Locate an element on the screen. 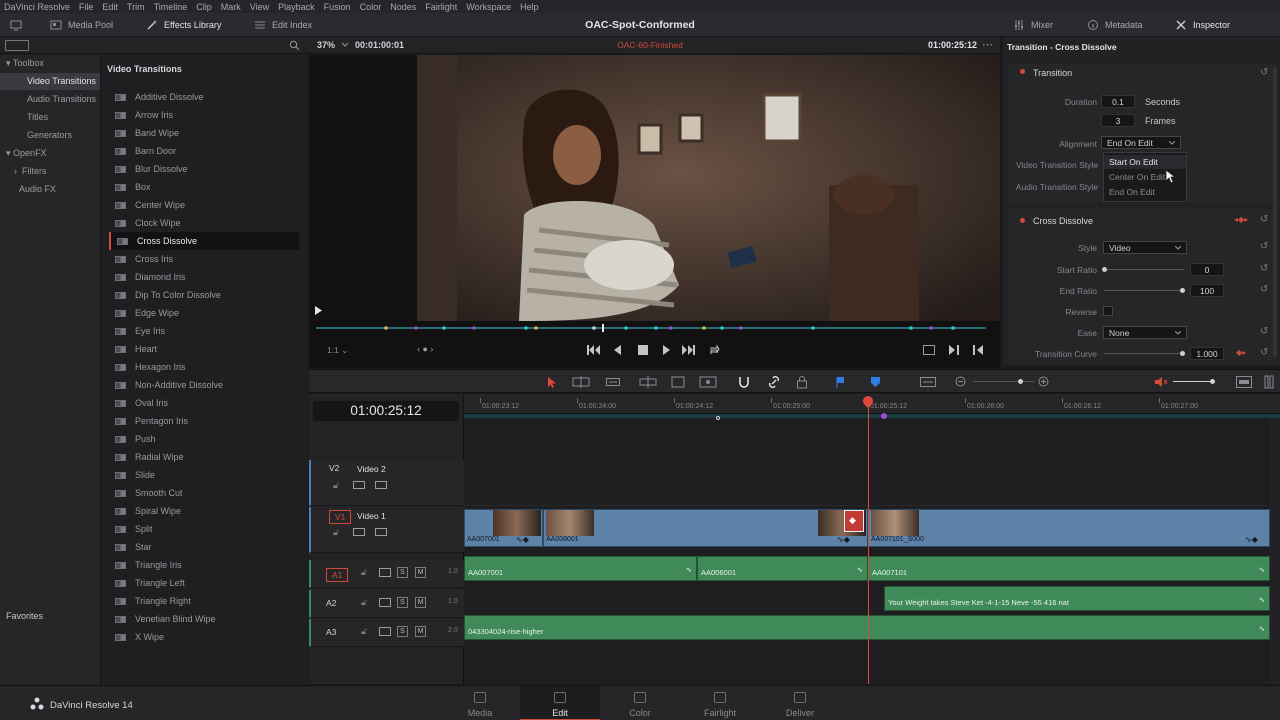  track-id: A1 is located at coordinates (337, 575).